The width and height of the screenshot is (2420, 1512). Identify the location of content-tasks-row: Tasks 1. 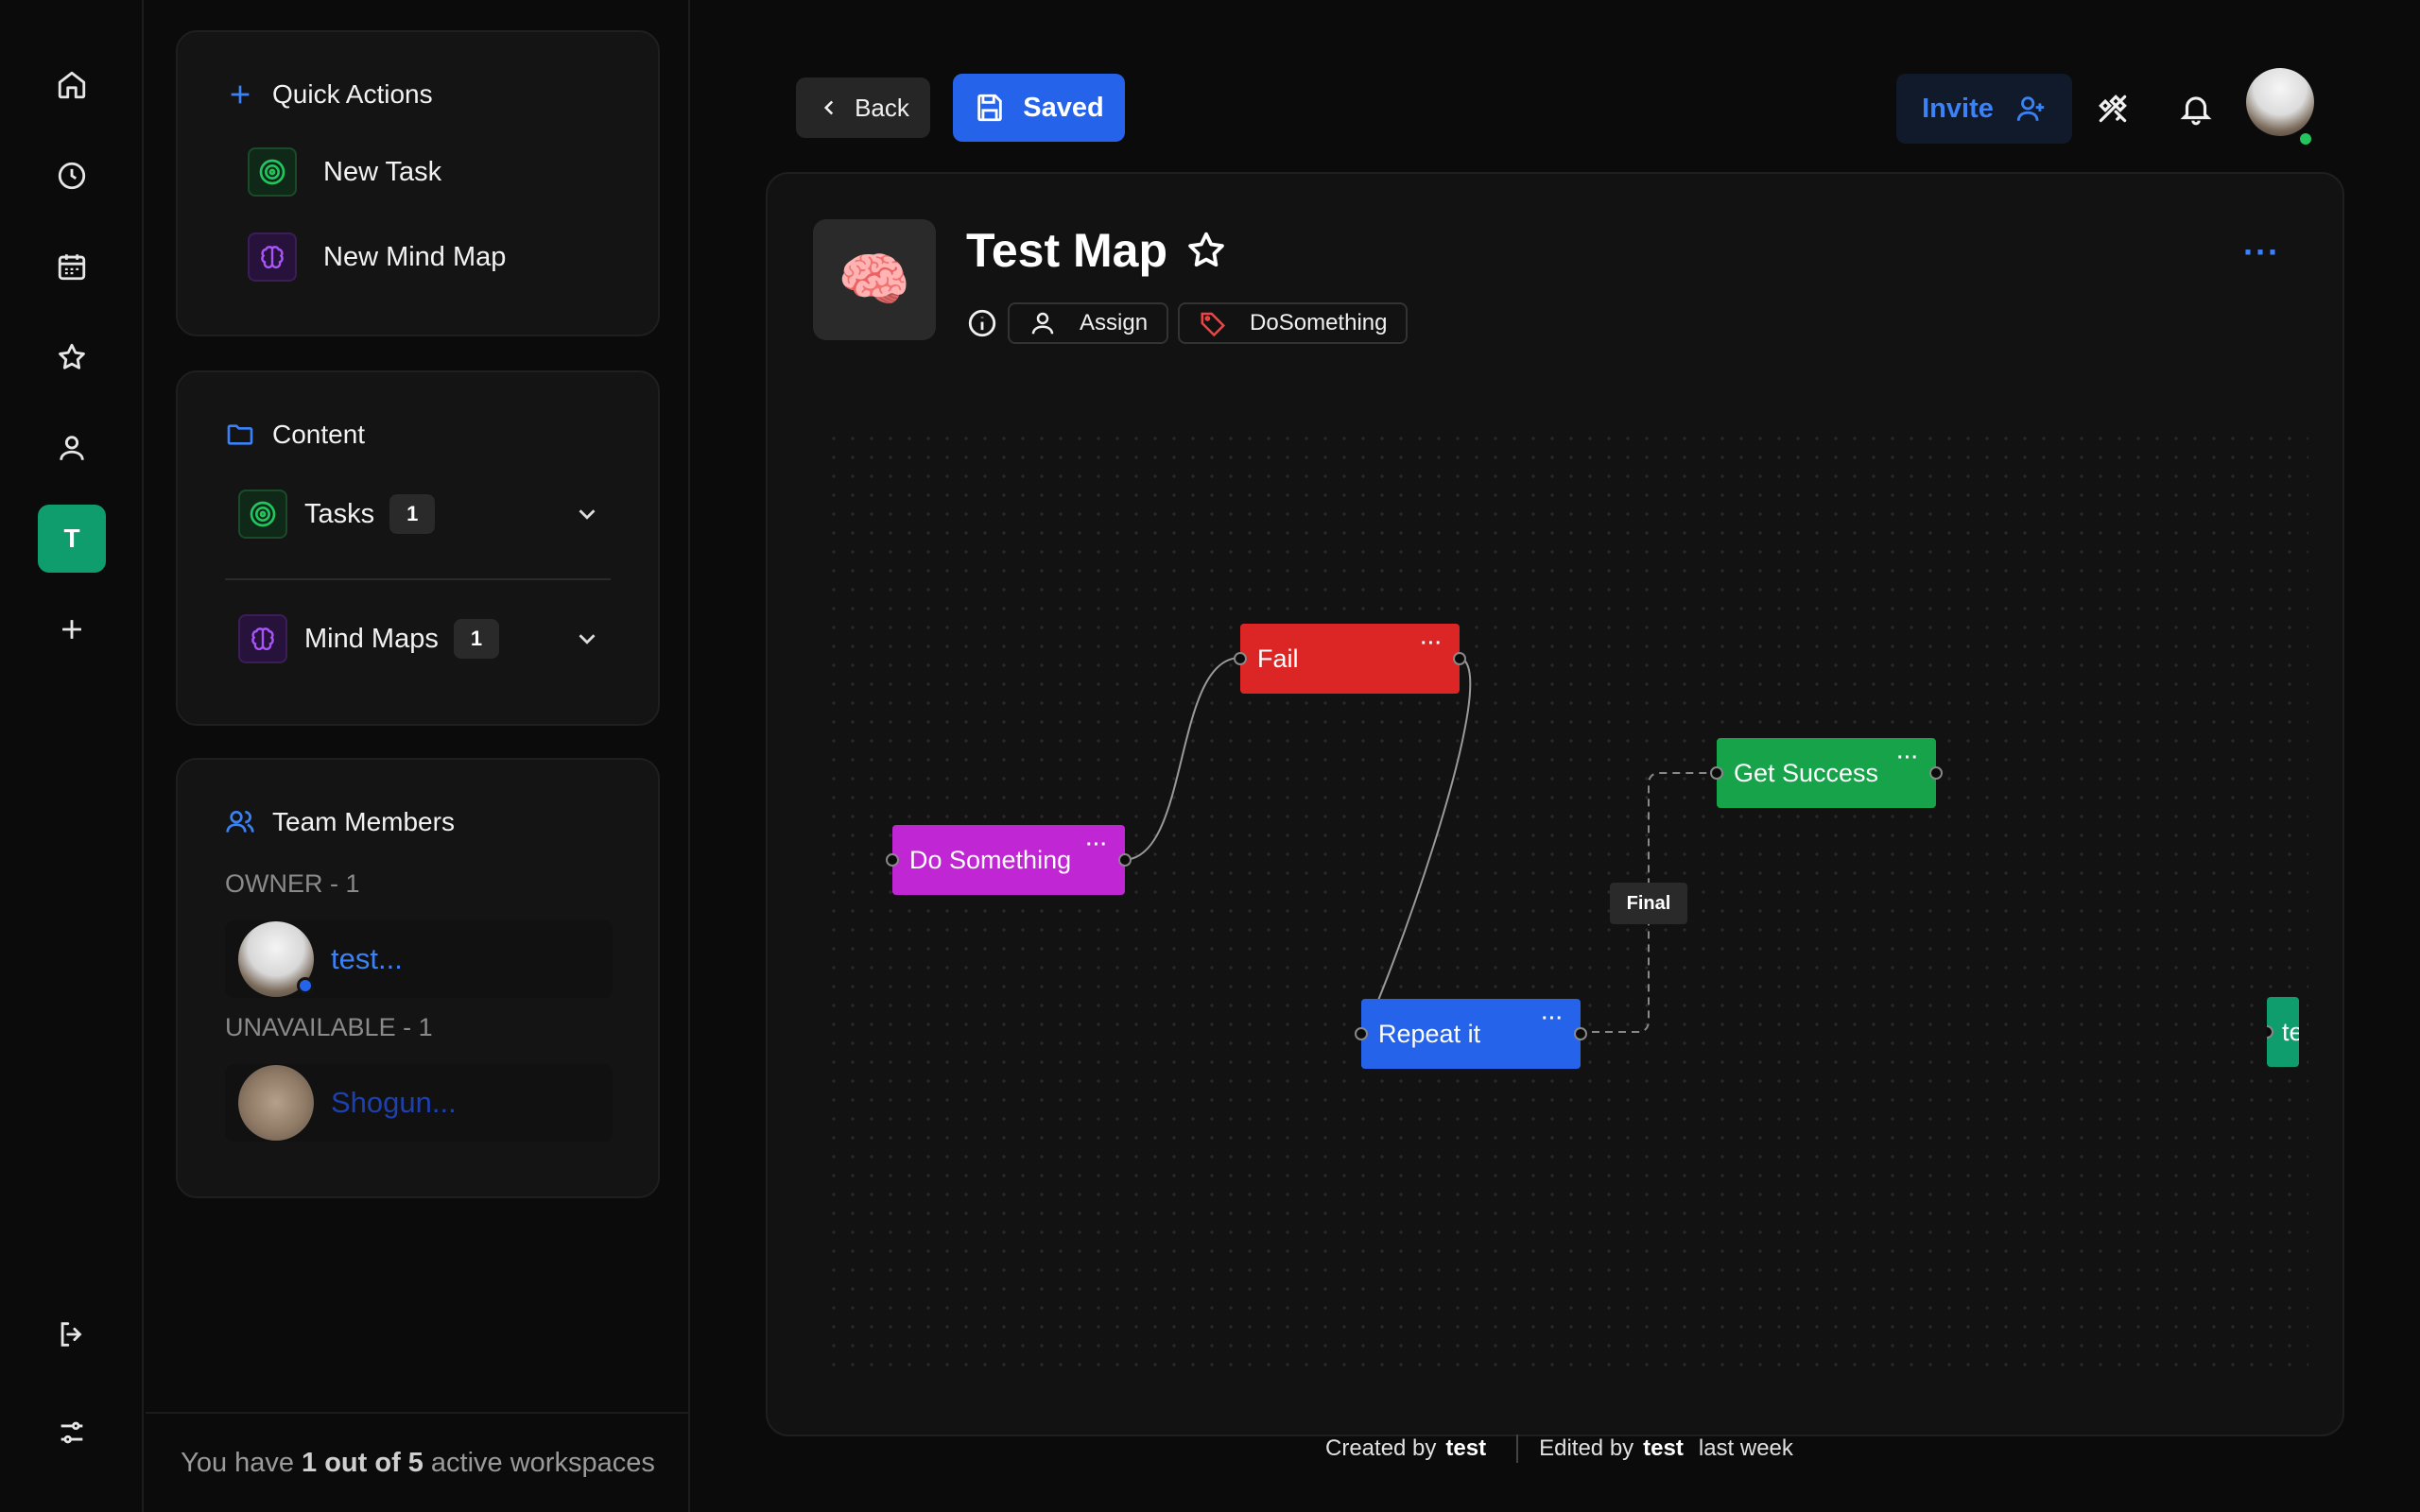
(419, 514).